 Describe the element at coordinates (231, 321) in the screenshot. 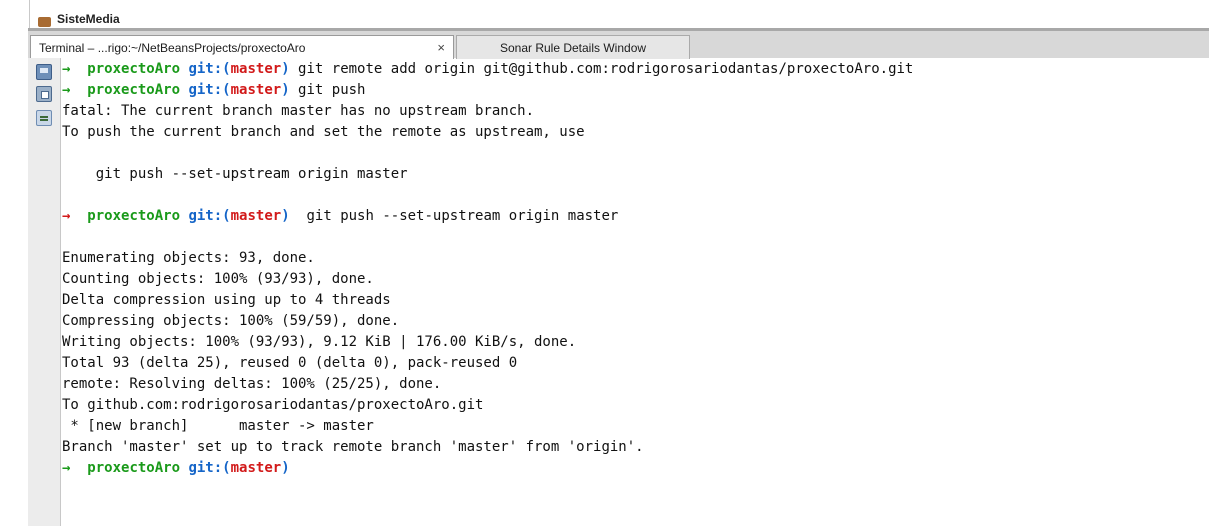

I see `output-line: Compressing objects: 100% (59/59), done.` at that location.